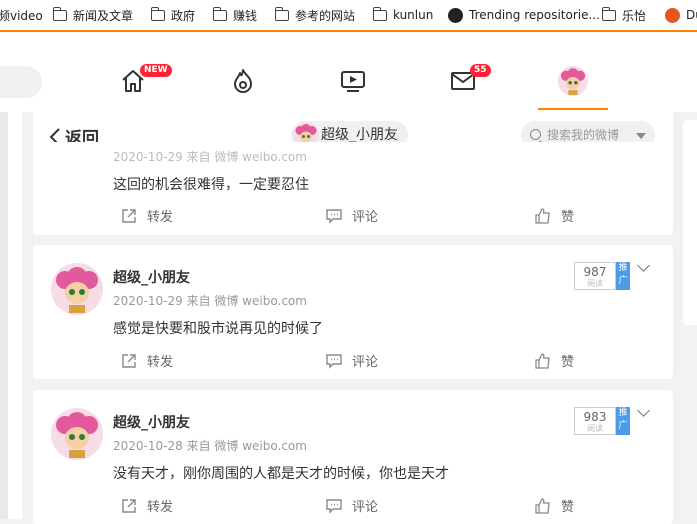 The image size is (697, 524). What do you see at coordinates (145, 80) in the screenshot?
I see `nav-home: NEW` at bounding box center [145, 80].